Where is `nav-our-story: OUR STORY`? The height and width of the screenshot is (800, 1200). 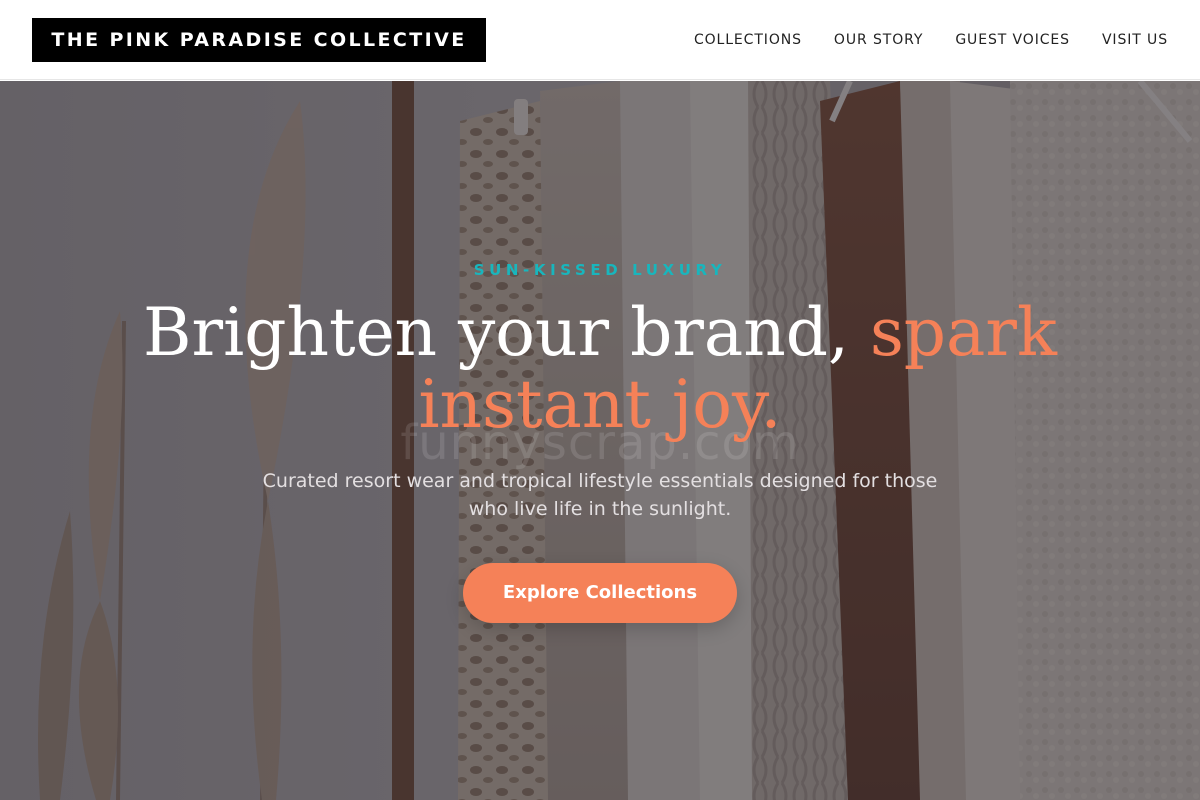
nav-our-story: OUR STORY is located at coordinates (878, 40).